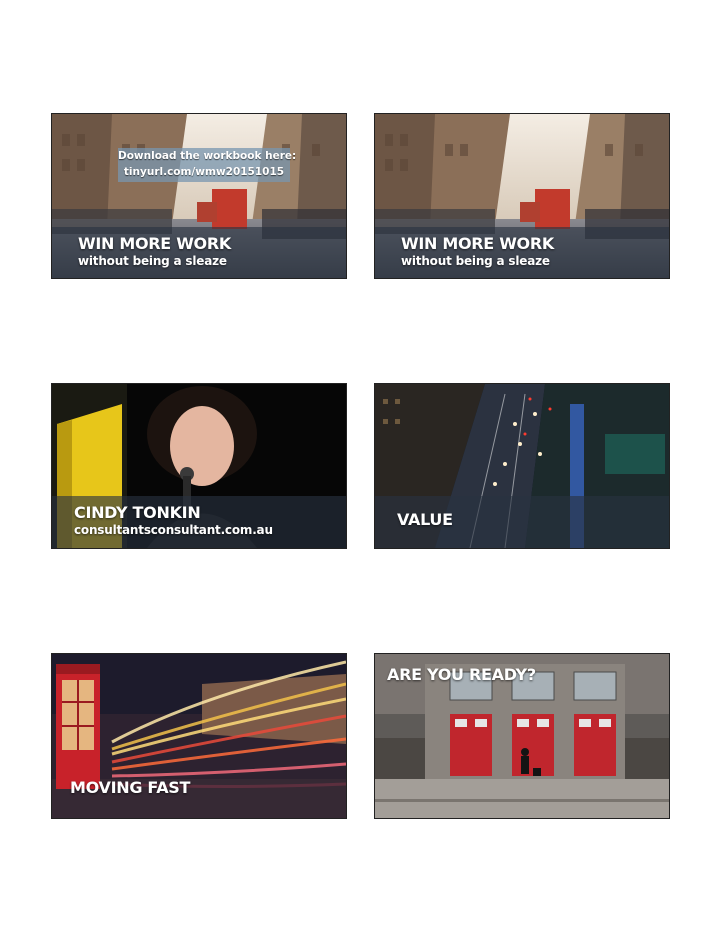 This screenshot has height=932, width=720. What do you see at coordinates (173, 530) in the screenshot?
I see `slide-subtitle: consultantsconsultant.com.au` at bounding box center [173, 530].